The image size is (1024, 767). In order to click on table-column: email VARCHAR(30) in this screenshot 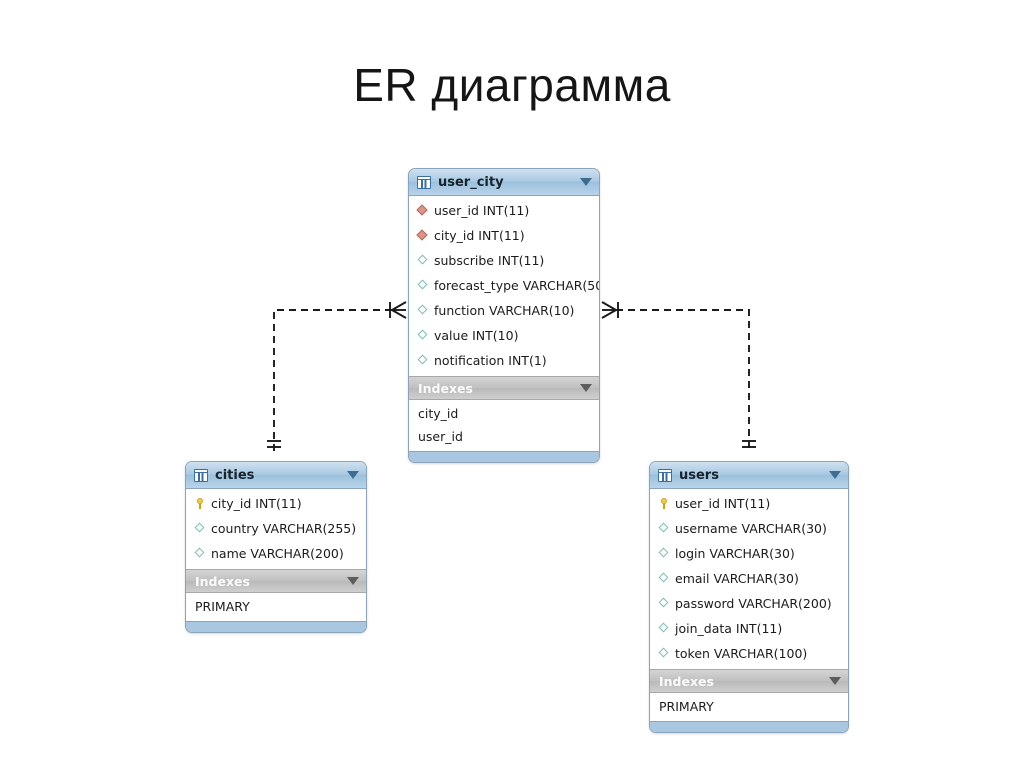, I will do `click(749, 578)`.